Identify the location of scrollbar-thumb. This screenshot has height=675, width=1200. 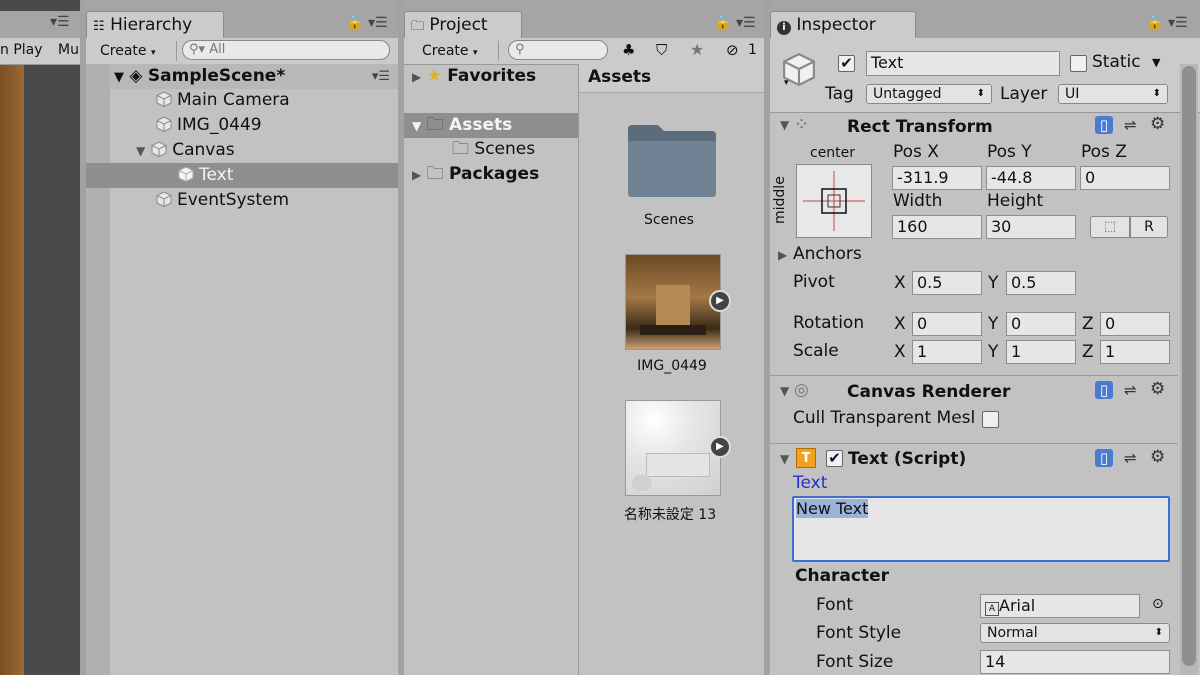
(1189, 366).